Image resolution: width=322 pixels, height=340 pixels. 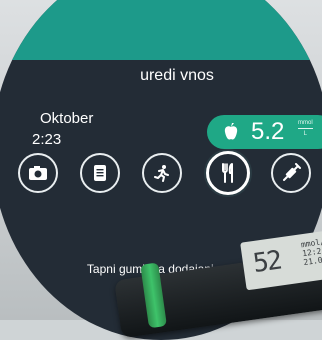 I want to click on syringe-icon, so click(x=292, y=172).